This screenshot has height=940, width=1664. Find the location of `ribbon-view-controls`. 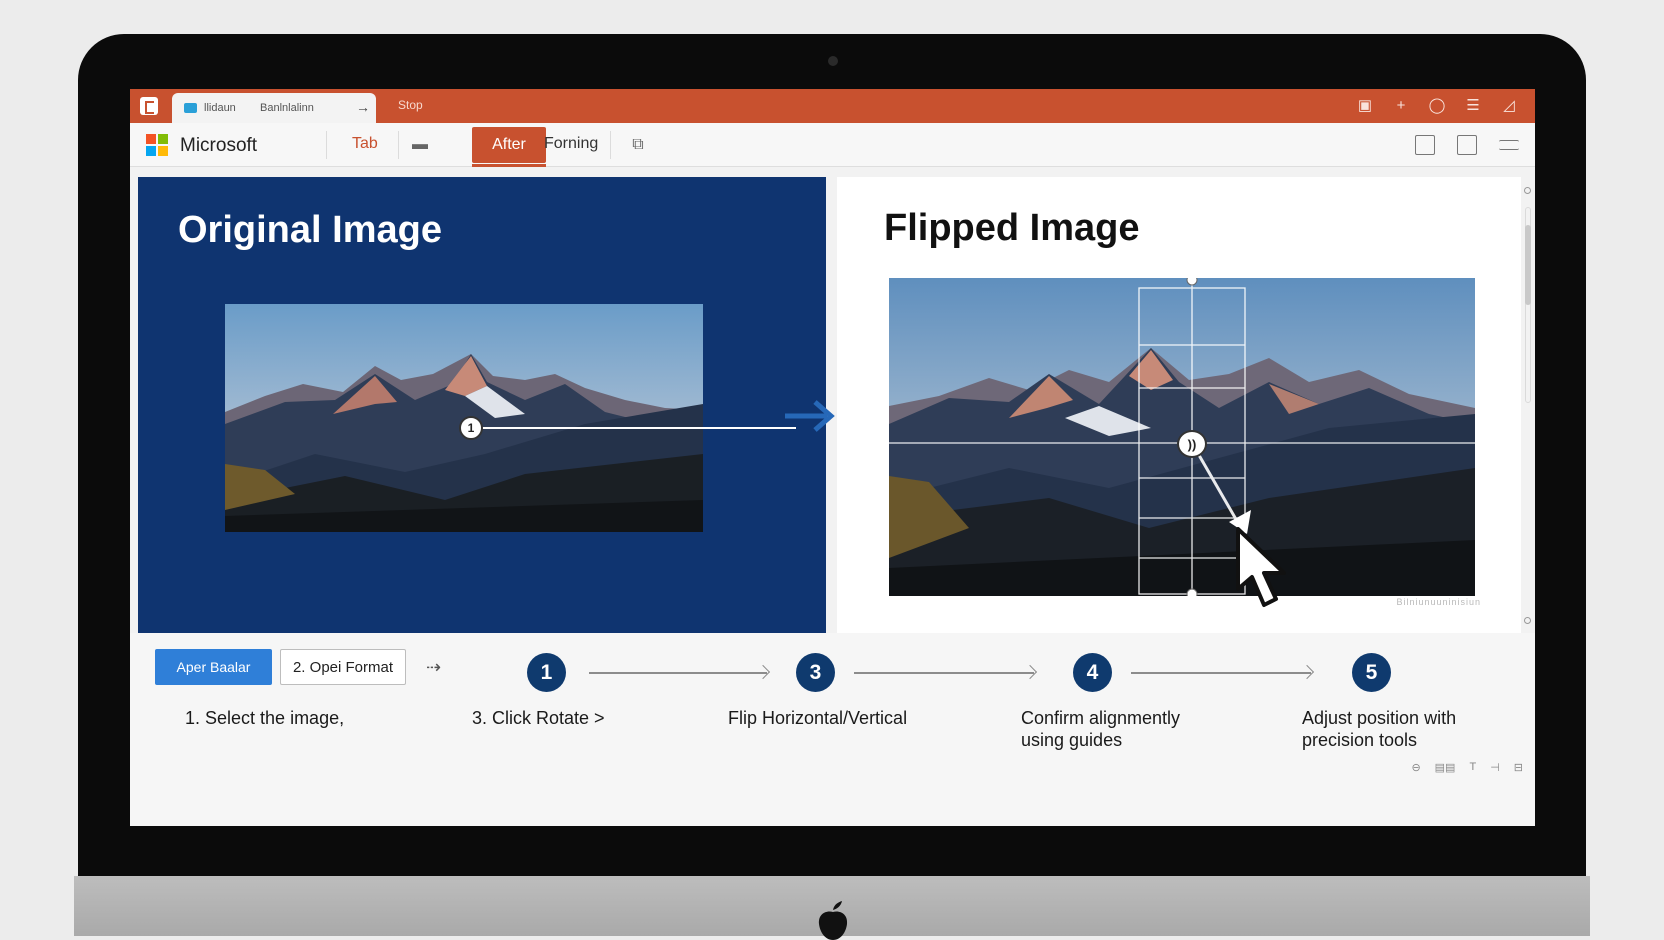

ribbon-view-controls is located at coordinates (1467, 145).